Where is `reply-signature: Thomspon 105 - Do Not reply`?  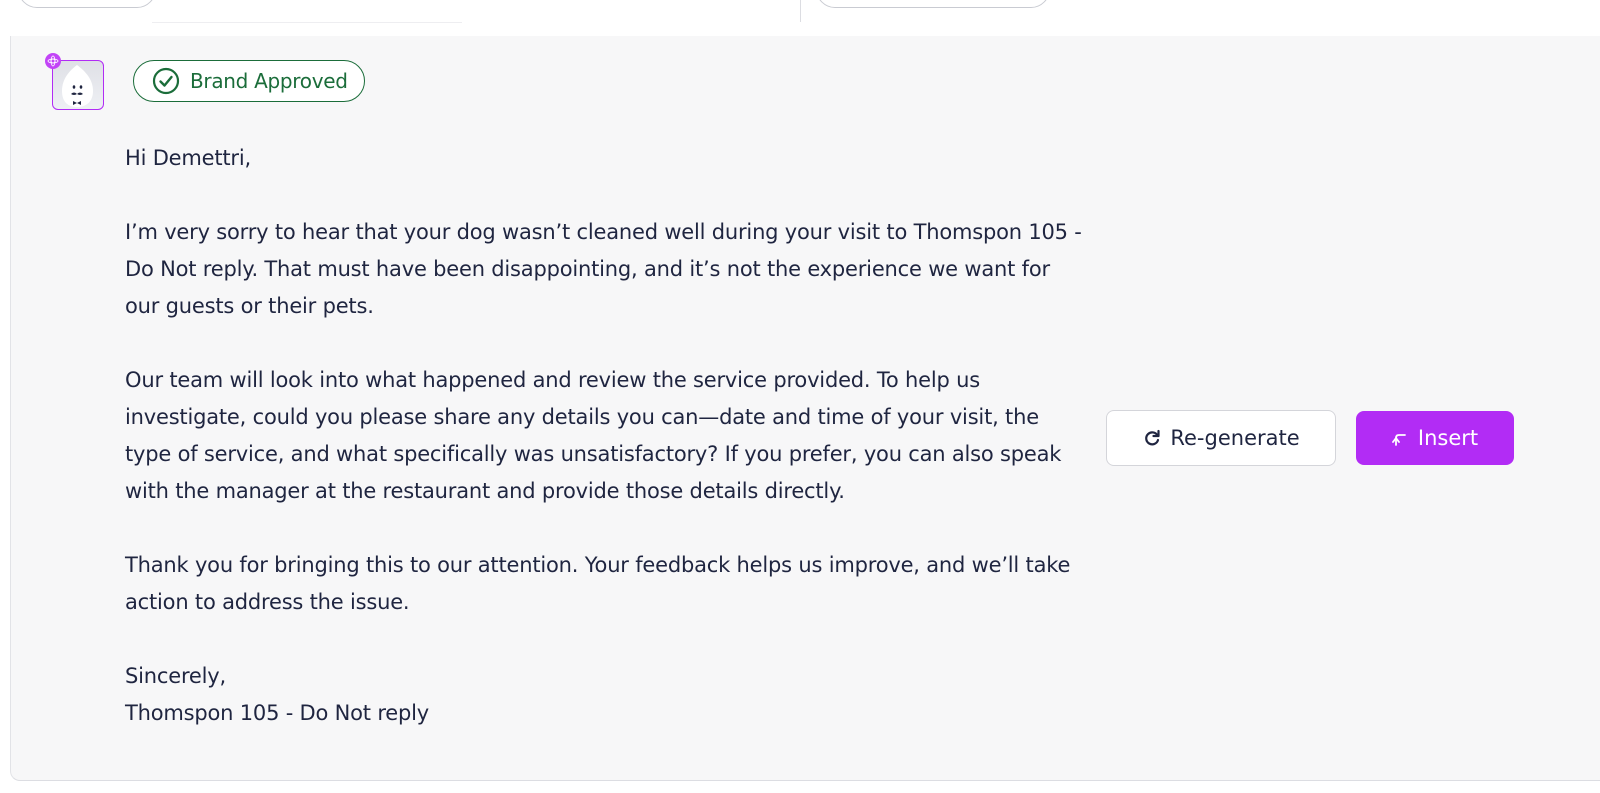
reply-signature: Thomspon 105 - Do Not reply is located at coordinates (277, 713).